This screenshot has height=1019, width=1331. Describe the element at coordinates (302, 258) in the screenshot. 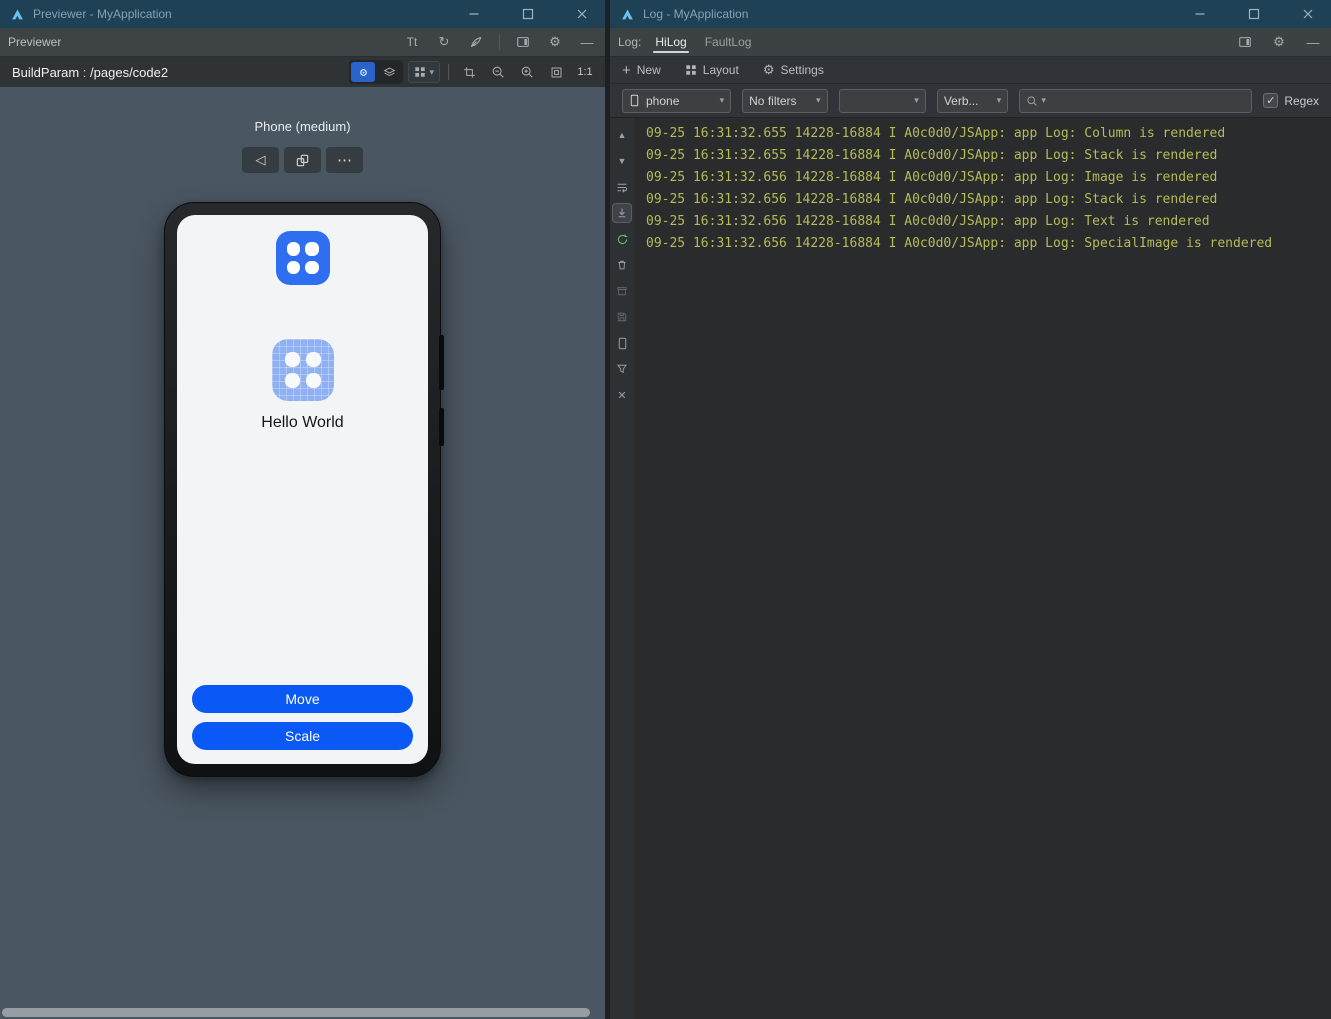

I see `app-icon` at that location.